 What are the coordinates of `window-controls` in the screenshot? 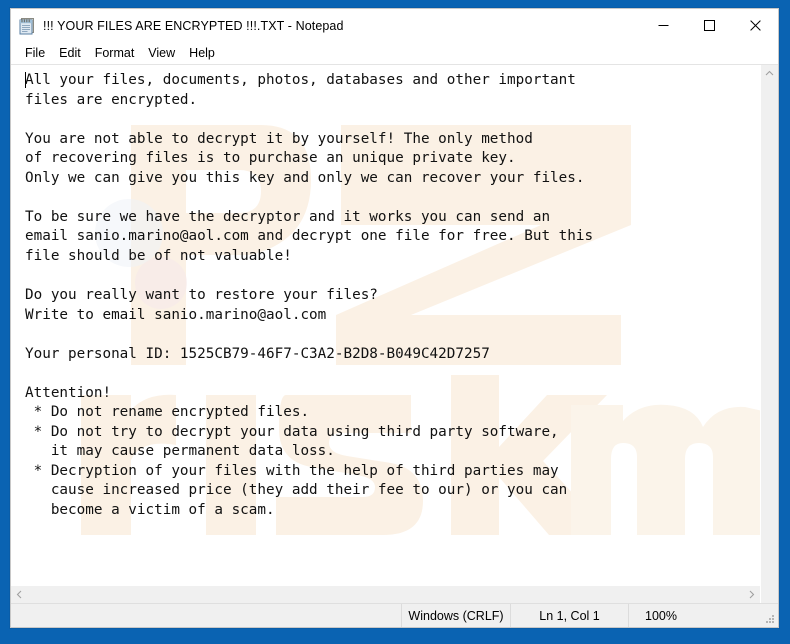 It's located at (709, 25).